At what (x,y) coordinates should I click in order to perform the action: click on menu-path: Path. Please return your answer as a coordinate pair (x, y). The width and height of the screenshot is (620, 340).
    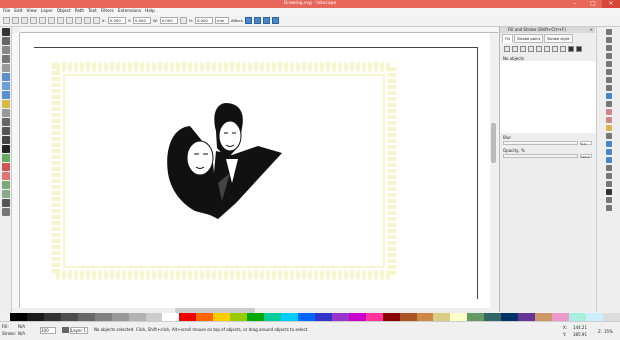
    Looking at the image, I should click on (79, 11).